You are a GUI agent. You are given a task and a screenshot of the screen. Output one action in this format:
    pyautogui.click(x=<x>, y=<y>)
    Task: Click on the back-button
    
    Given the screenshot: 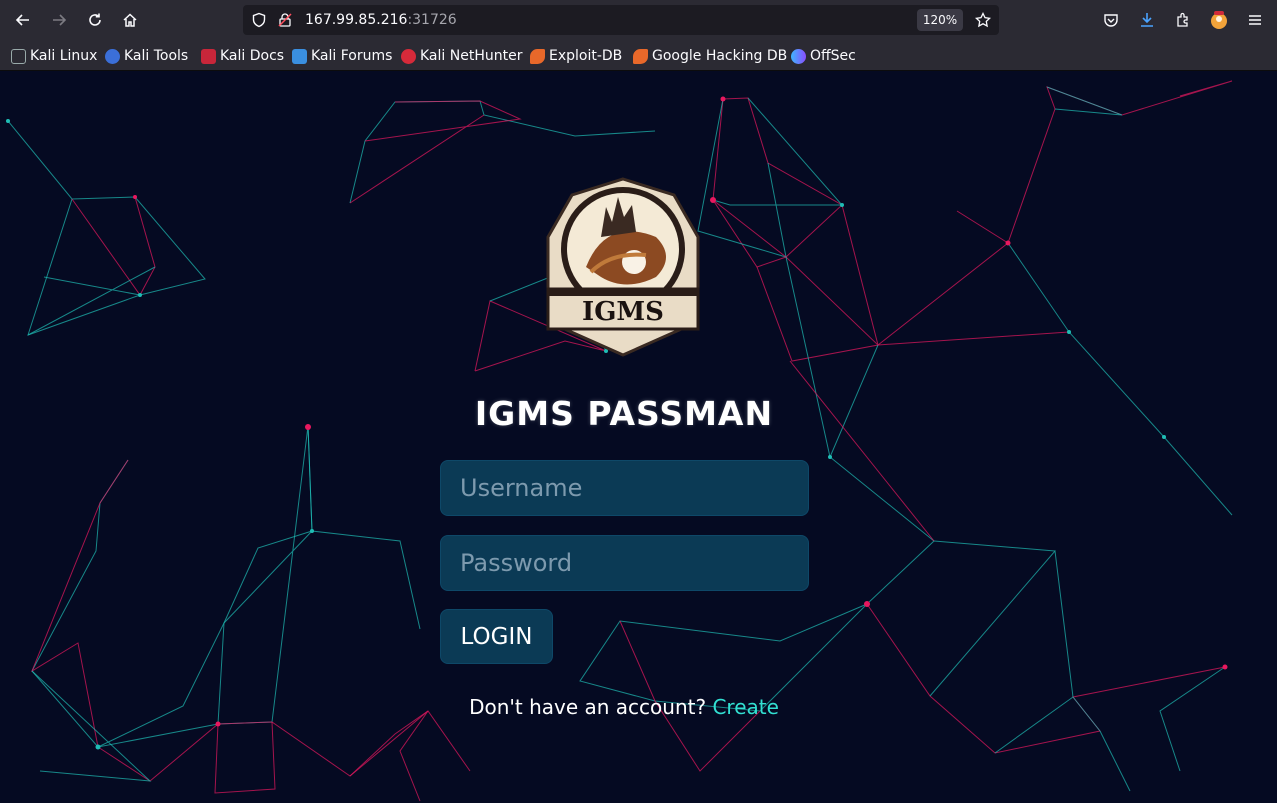 What is the action you would take?
    pyautogui.click(x=23, y=20)
    